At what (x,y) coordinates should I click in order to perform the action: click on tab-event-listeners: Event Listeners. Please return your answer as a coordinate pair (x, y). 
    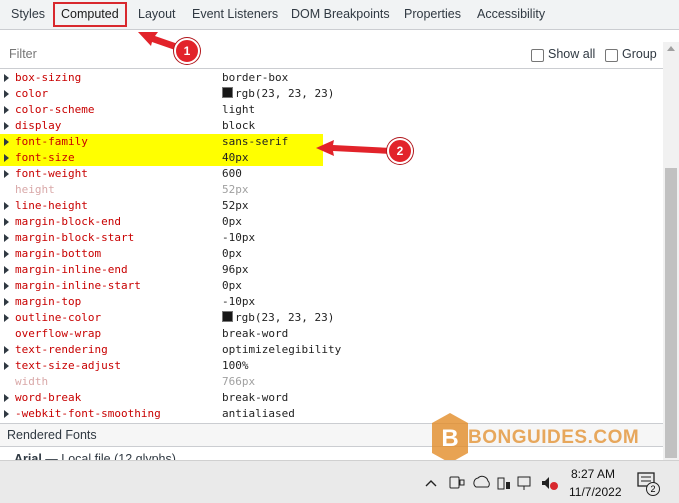
    Looking at the image, I should click on (235, 14).